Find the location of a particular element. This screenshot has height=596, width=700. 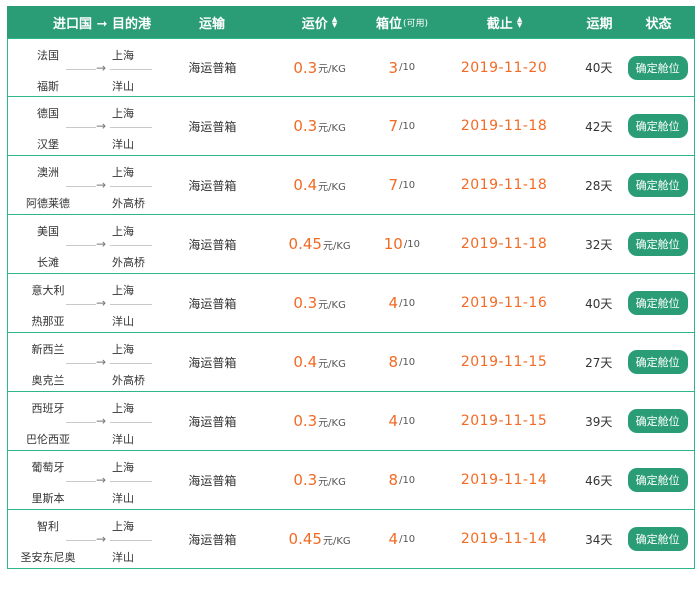

origin-port: 汉堡 is located at coordinates (48, 144).